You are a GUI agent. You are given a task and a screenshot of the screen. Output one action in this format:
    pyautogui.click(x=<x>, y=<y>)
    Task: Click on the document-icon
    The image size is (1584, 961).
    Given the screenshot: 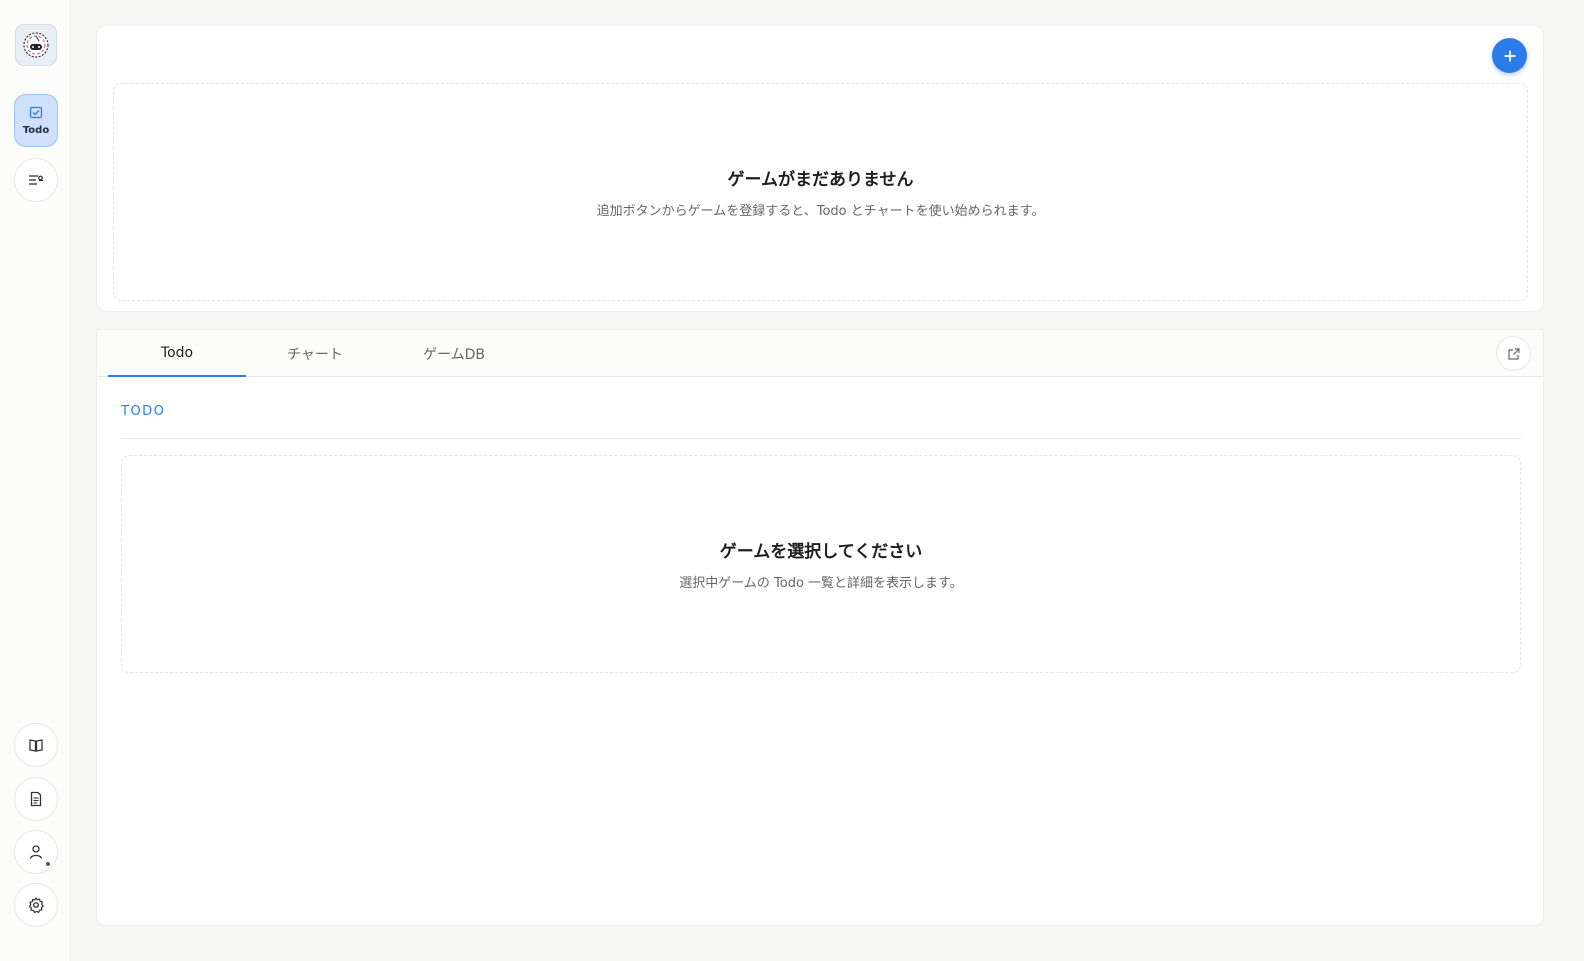 What is the action you would take?
    pyautogui.click(x=36, y=799)
    